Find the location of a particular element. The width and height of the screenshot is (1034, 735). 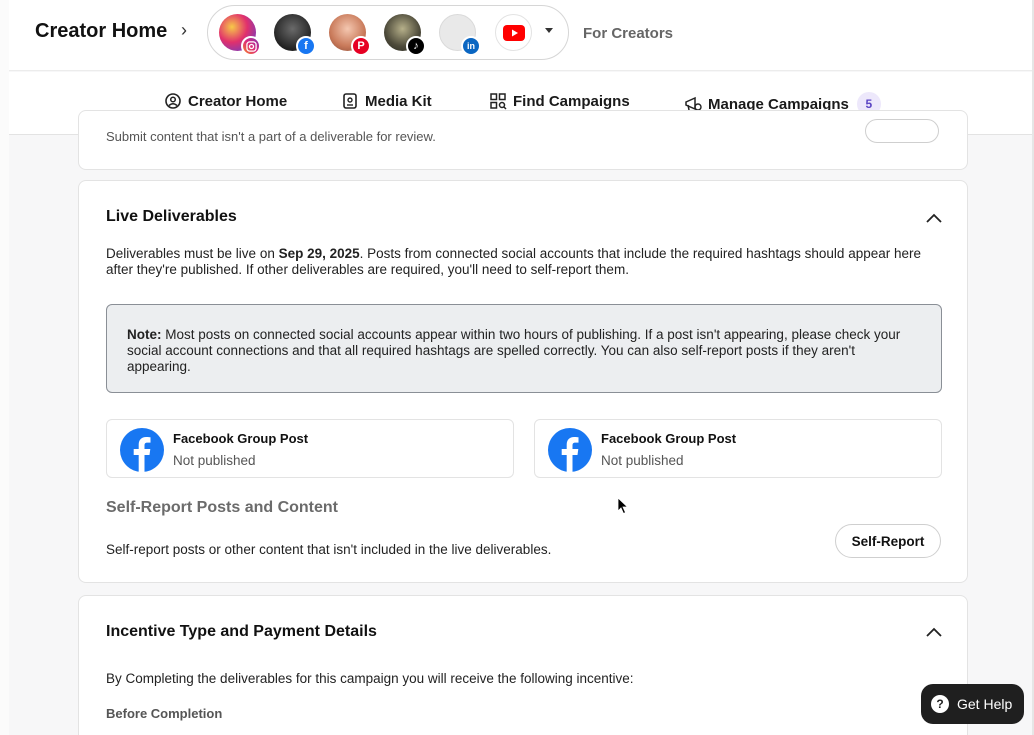

self-report-heading: Self-Report Posts and Content is located at coordinates (222, 507).